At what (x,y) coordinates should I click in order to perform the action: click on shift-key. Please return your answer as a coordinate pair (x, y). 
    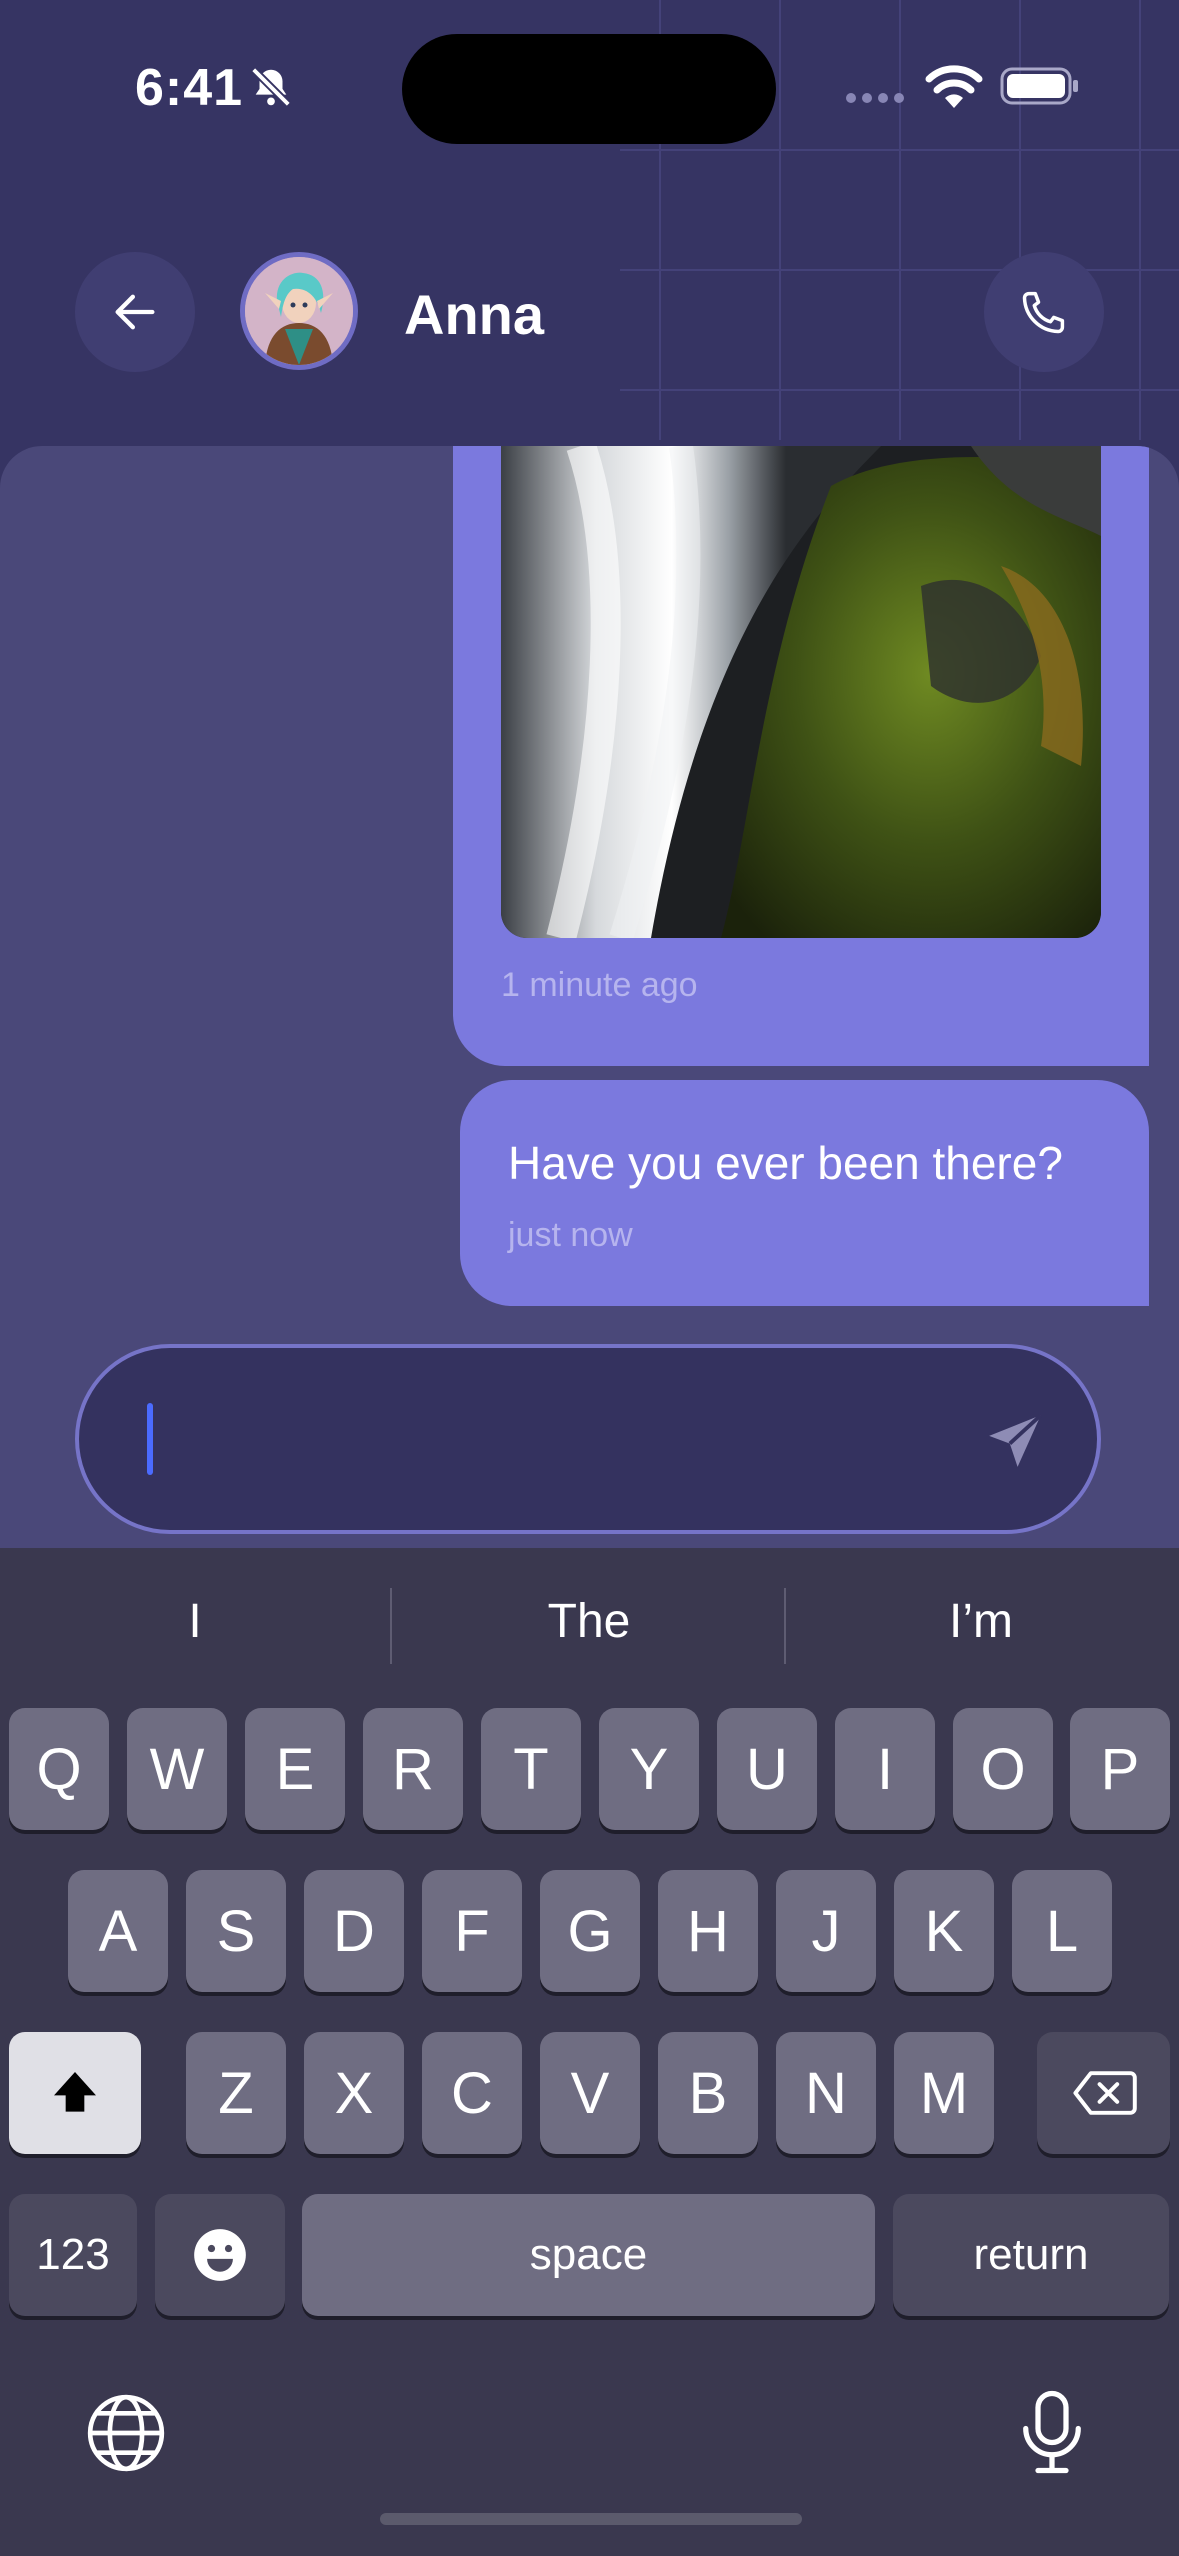
    Looking at the image, I should click on (75, 2093).